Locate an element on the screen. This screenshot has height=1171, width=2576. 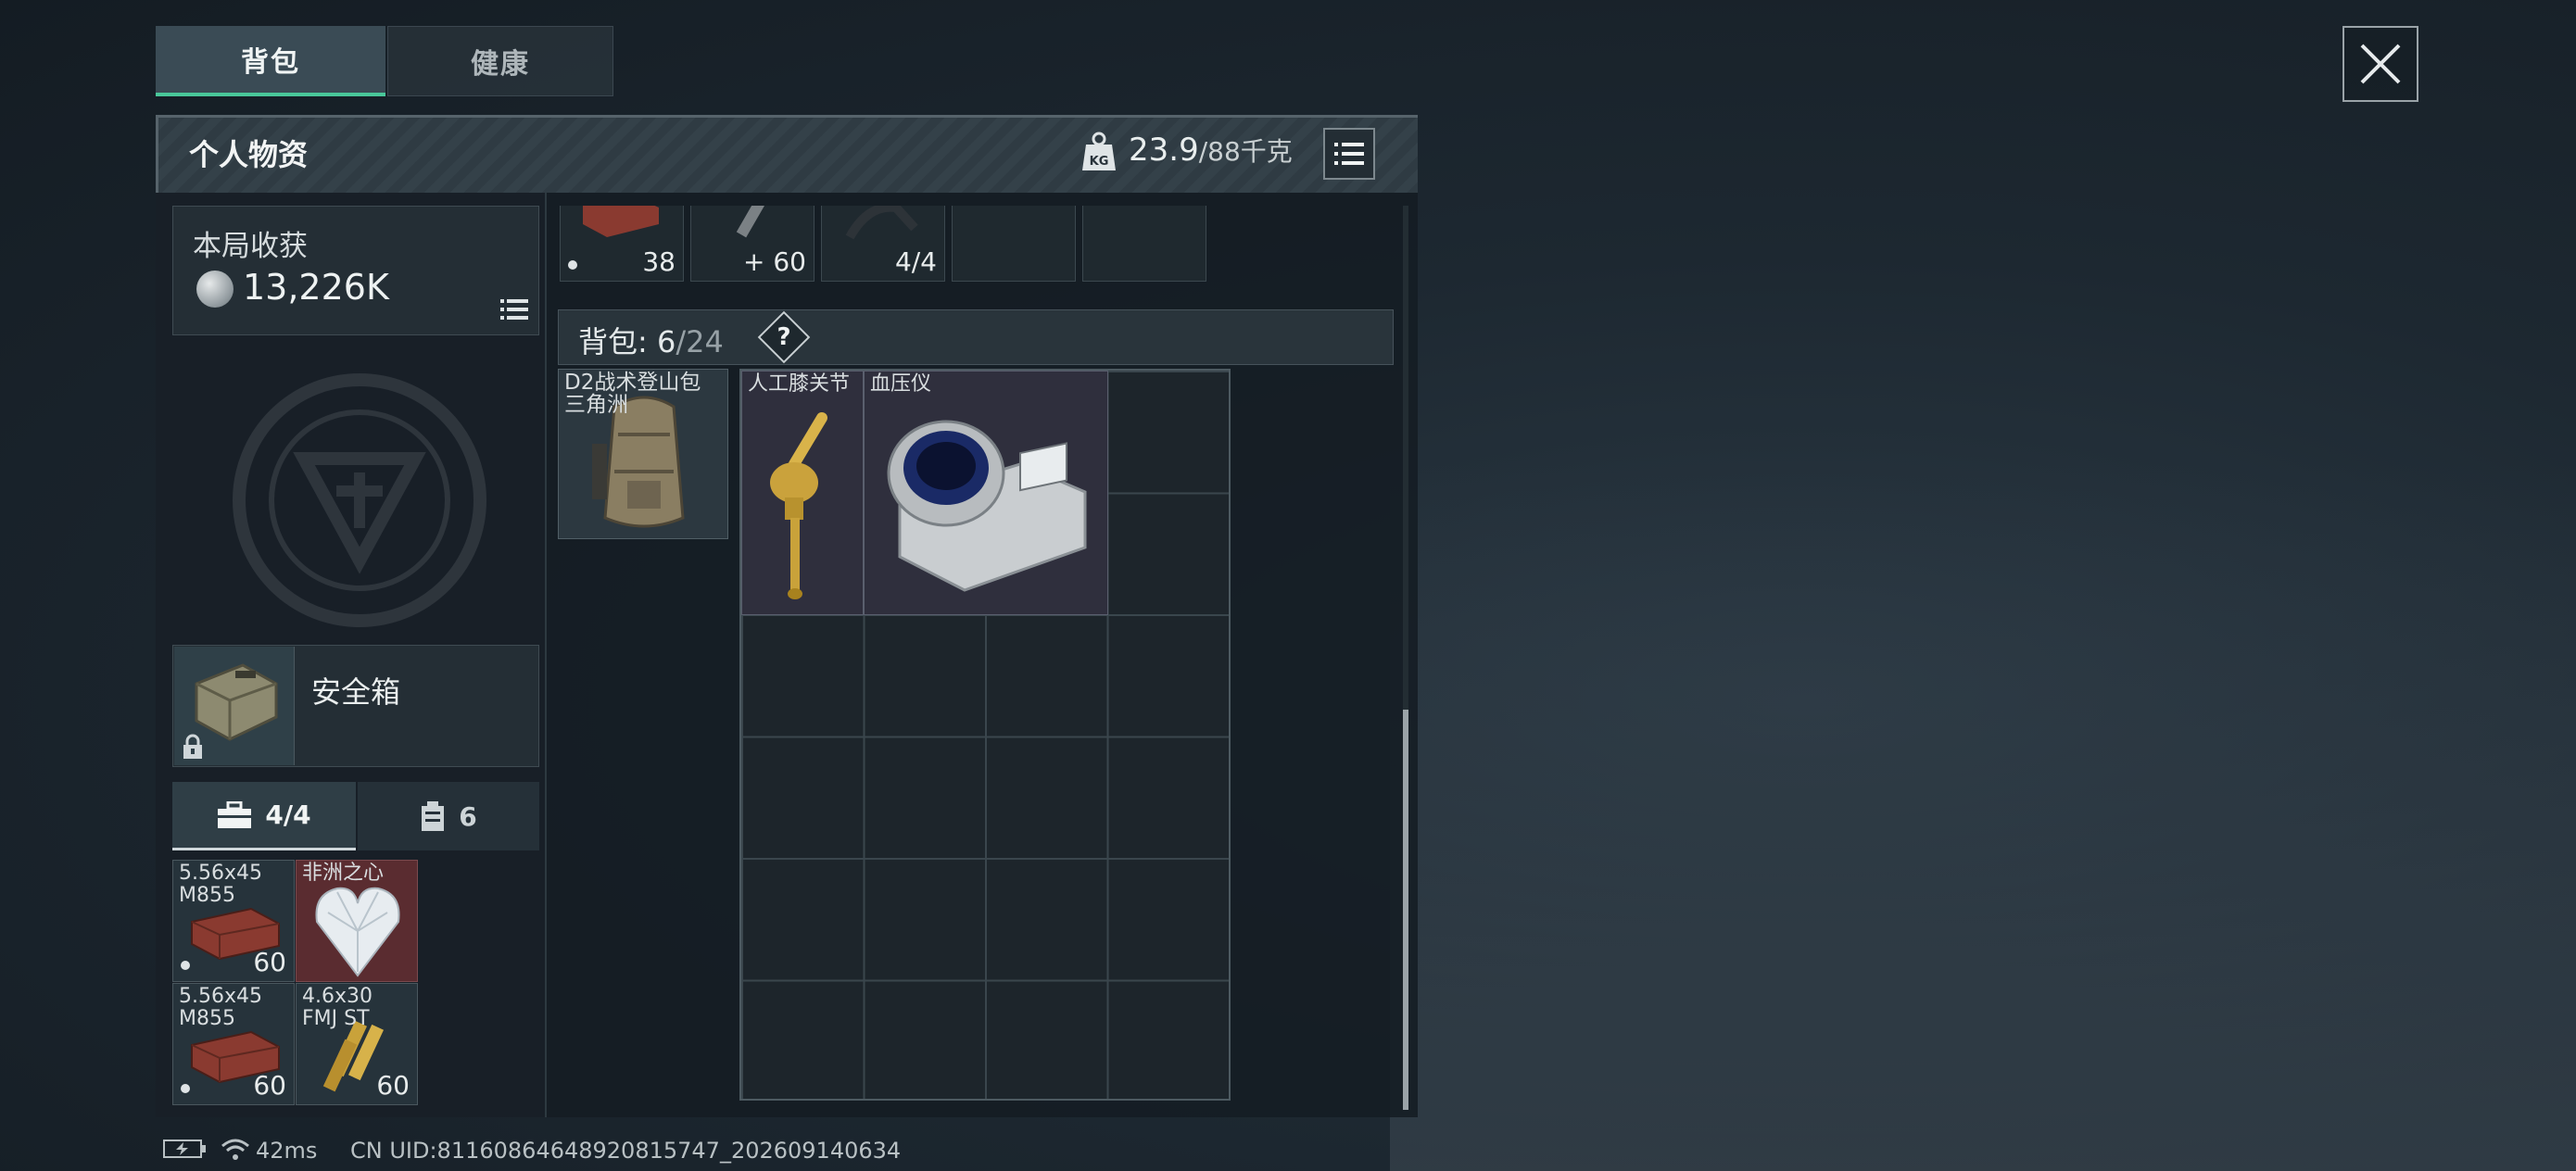
scrollbar-thumb is located at coordinates (1406, 910).